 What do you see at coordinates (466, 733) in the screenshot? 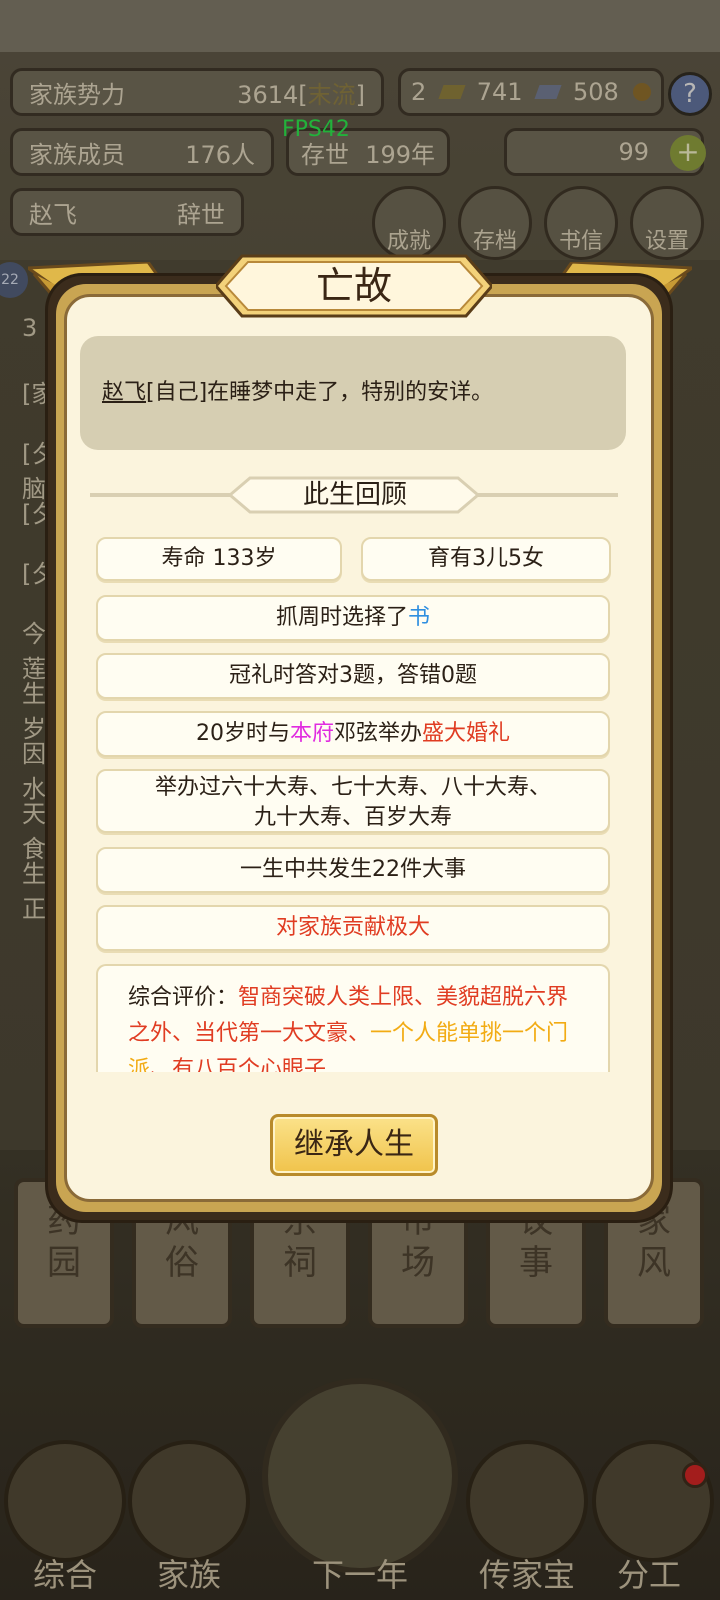
I see `wedding-type: 盛大婚礼` at bounding box center [466, 733].